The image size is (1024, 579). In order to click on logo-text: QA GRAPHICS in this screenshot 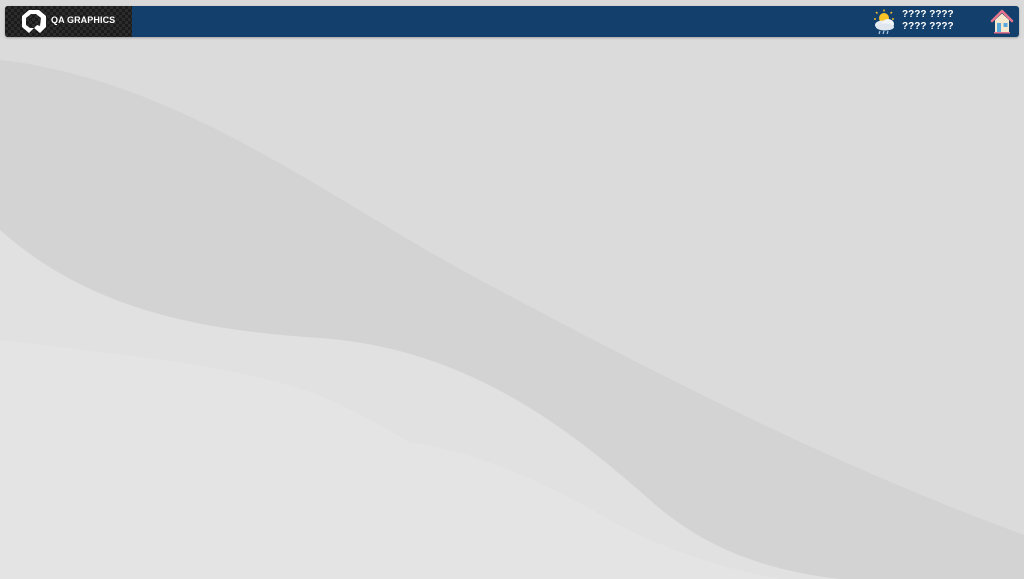, I will do `click(83, 20)`.